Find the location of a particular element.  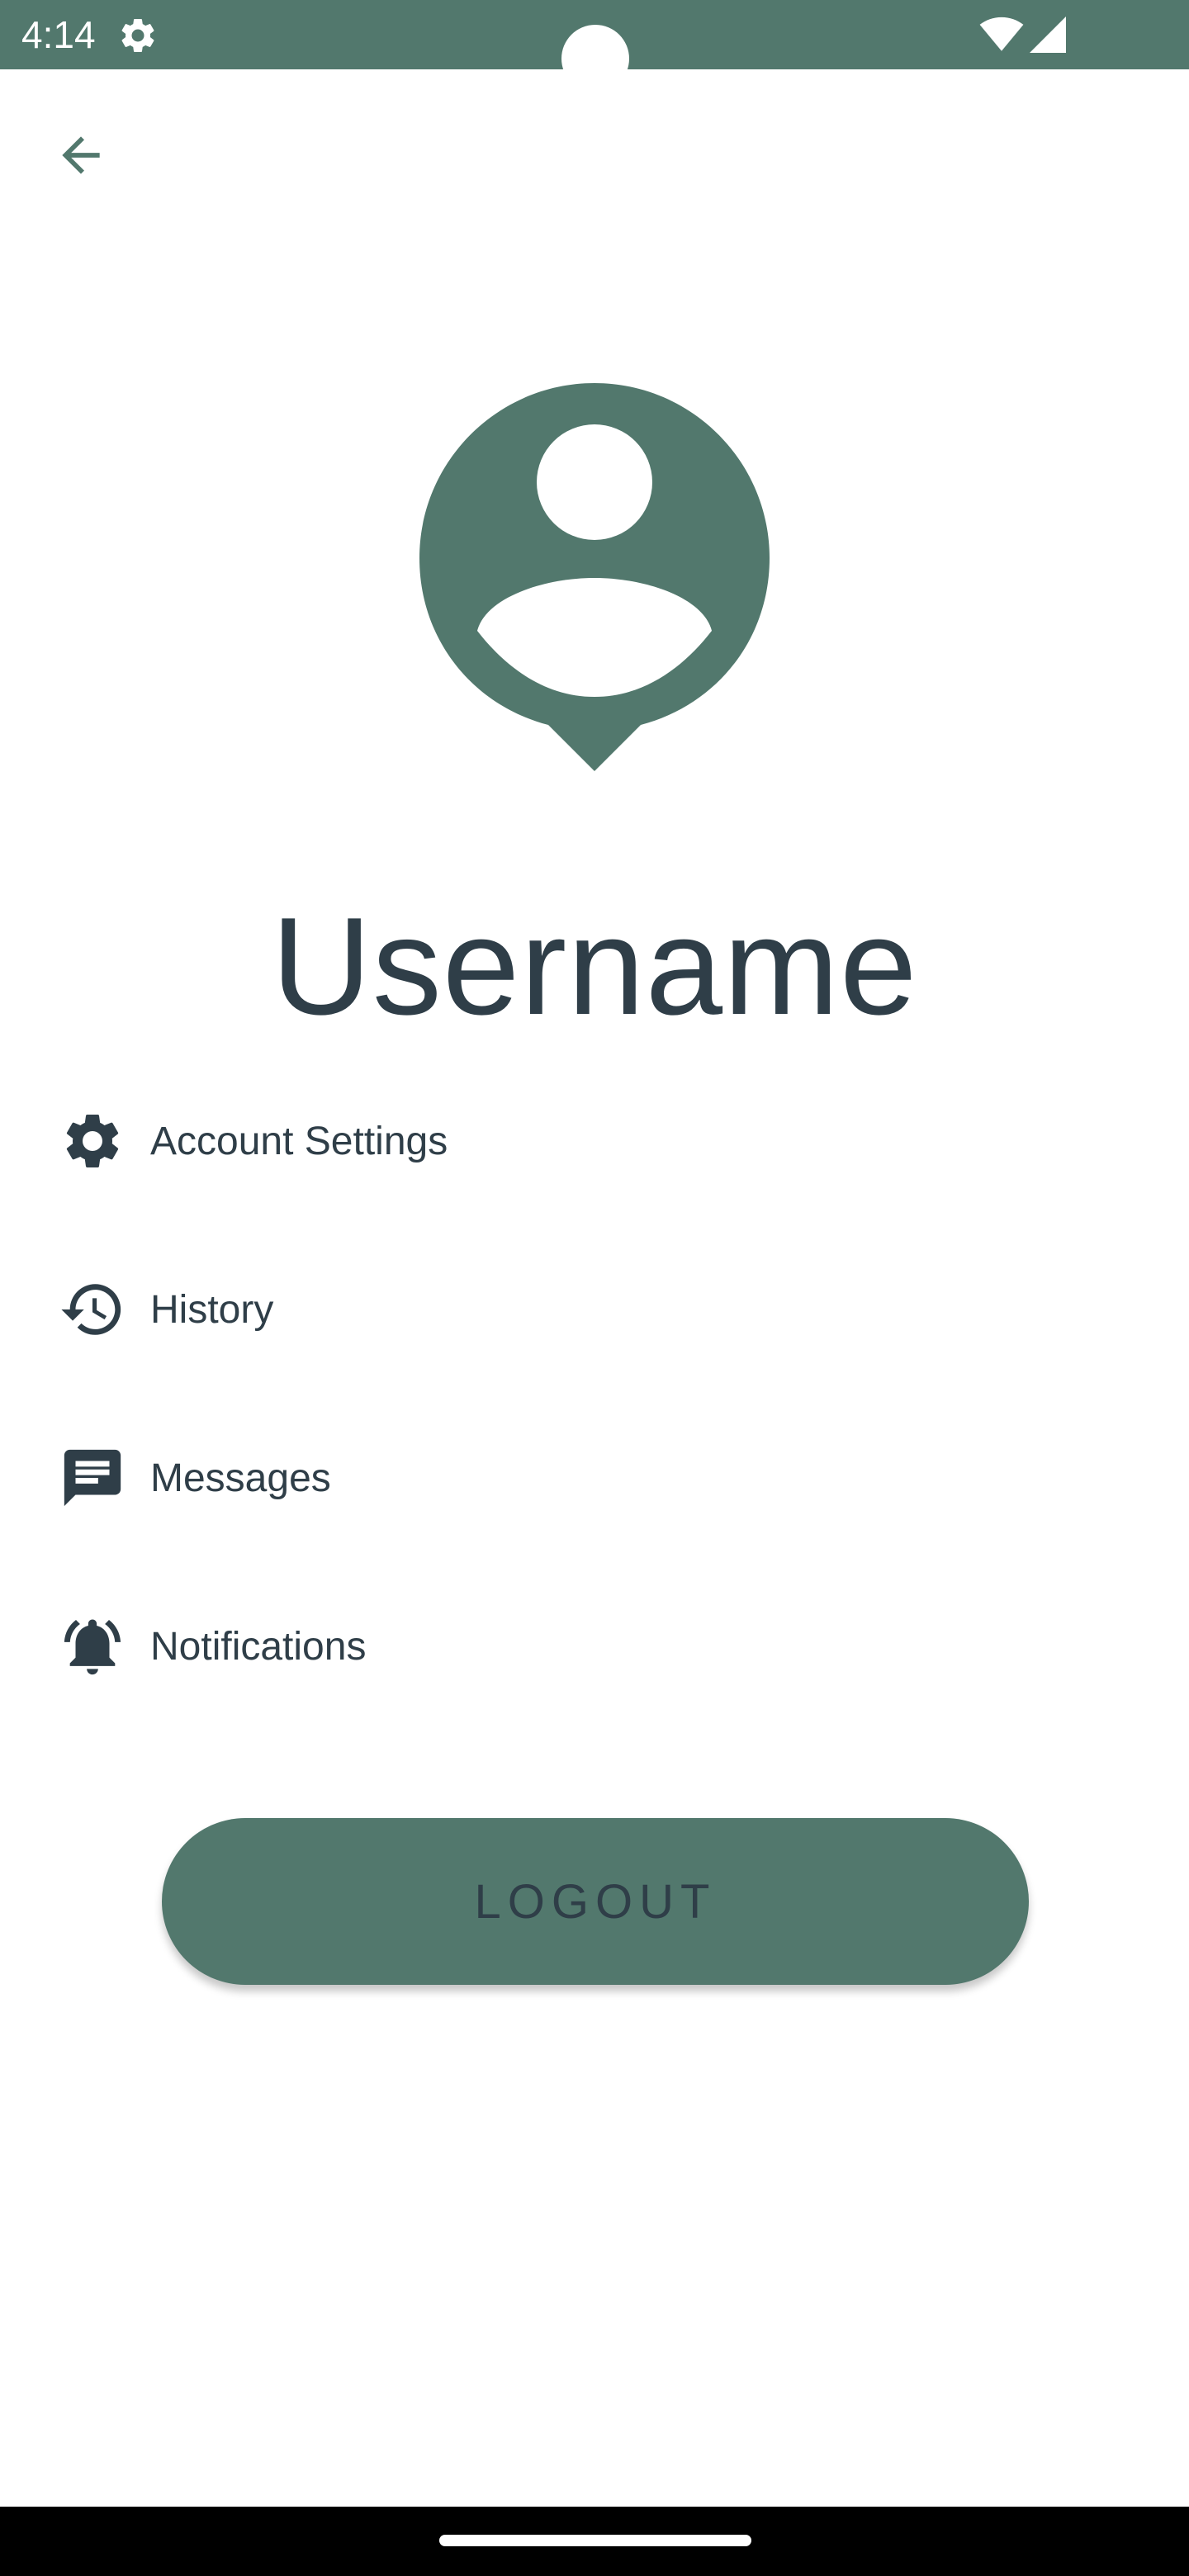

logout-button: LOGOUT is located at coordinates (595, 1901).